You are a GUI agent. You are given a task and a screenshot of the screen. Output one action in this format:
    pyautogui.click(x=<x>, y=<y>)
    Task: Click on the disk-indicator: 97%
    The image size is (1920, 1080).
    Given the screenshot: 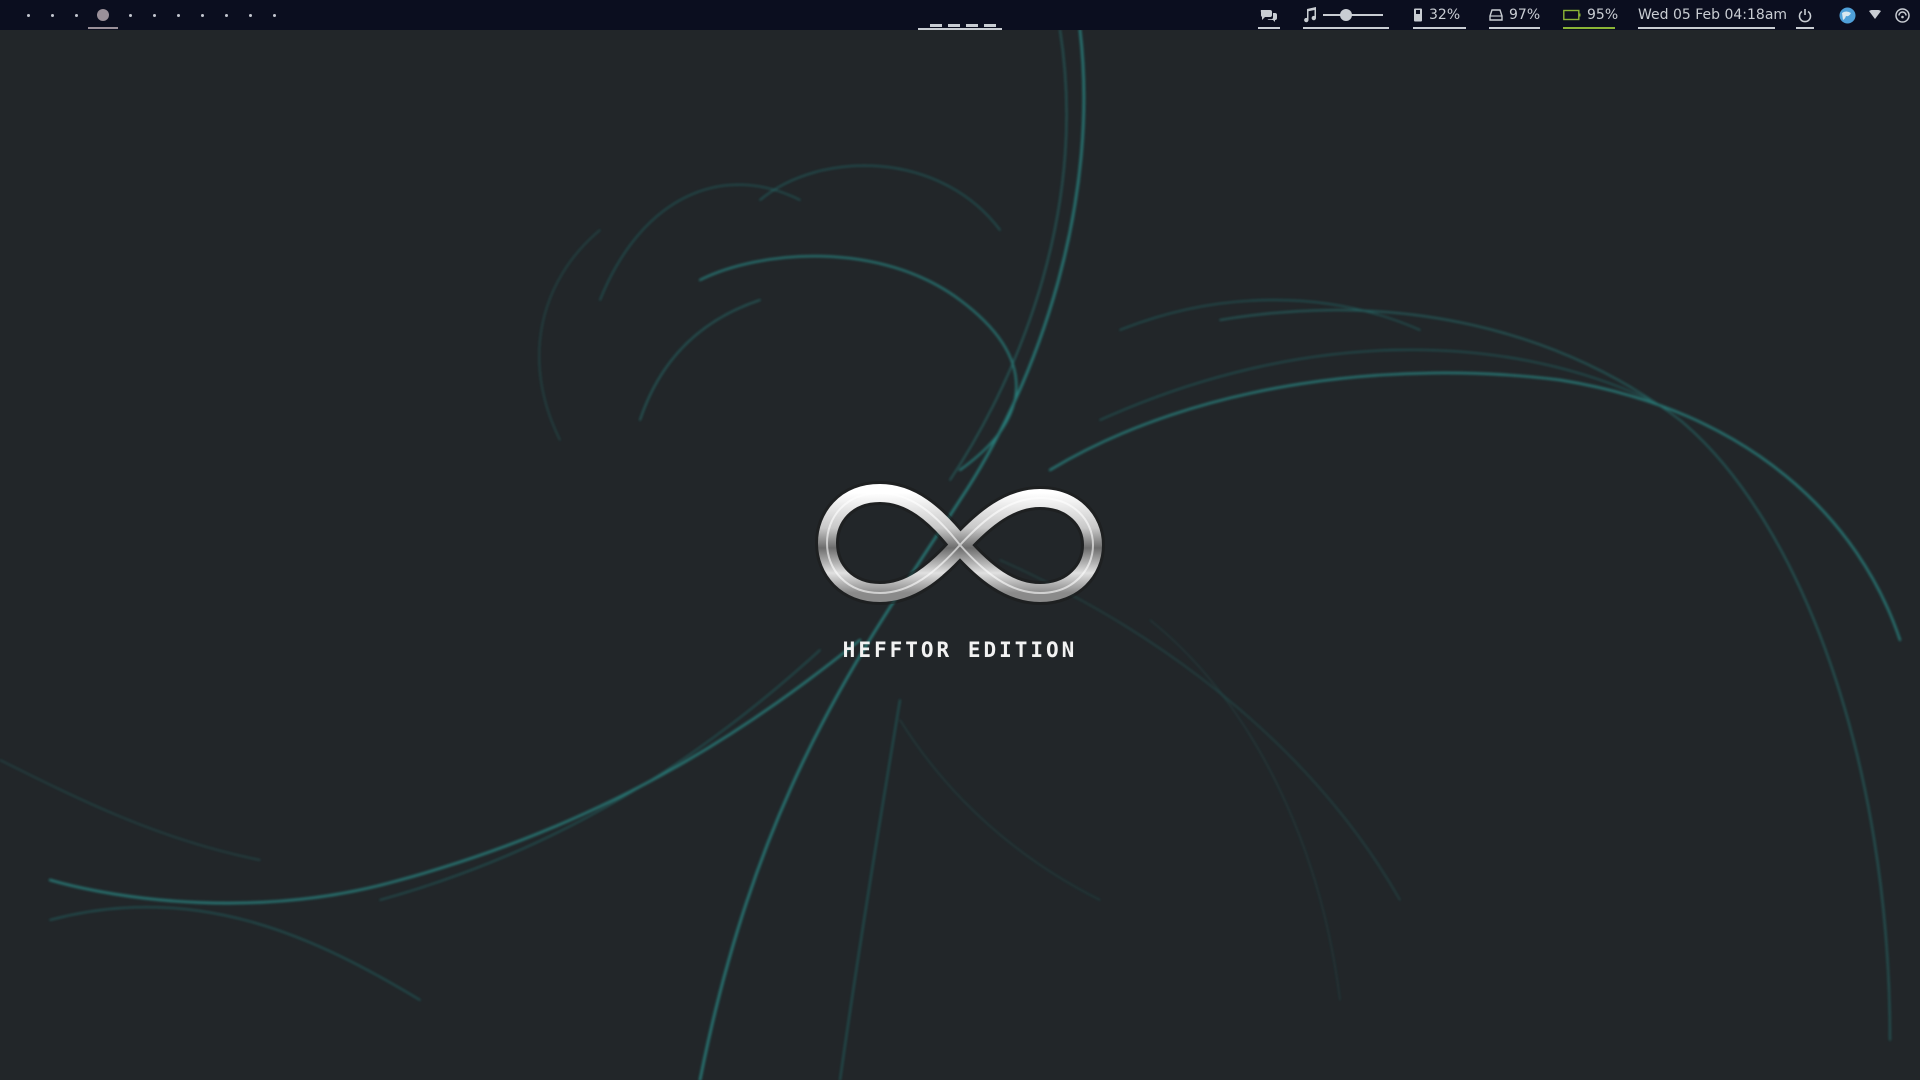 What is the action you would take?
    pyautogui.click(x=1514, y=15)
    